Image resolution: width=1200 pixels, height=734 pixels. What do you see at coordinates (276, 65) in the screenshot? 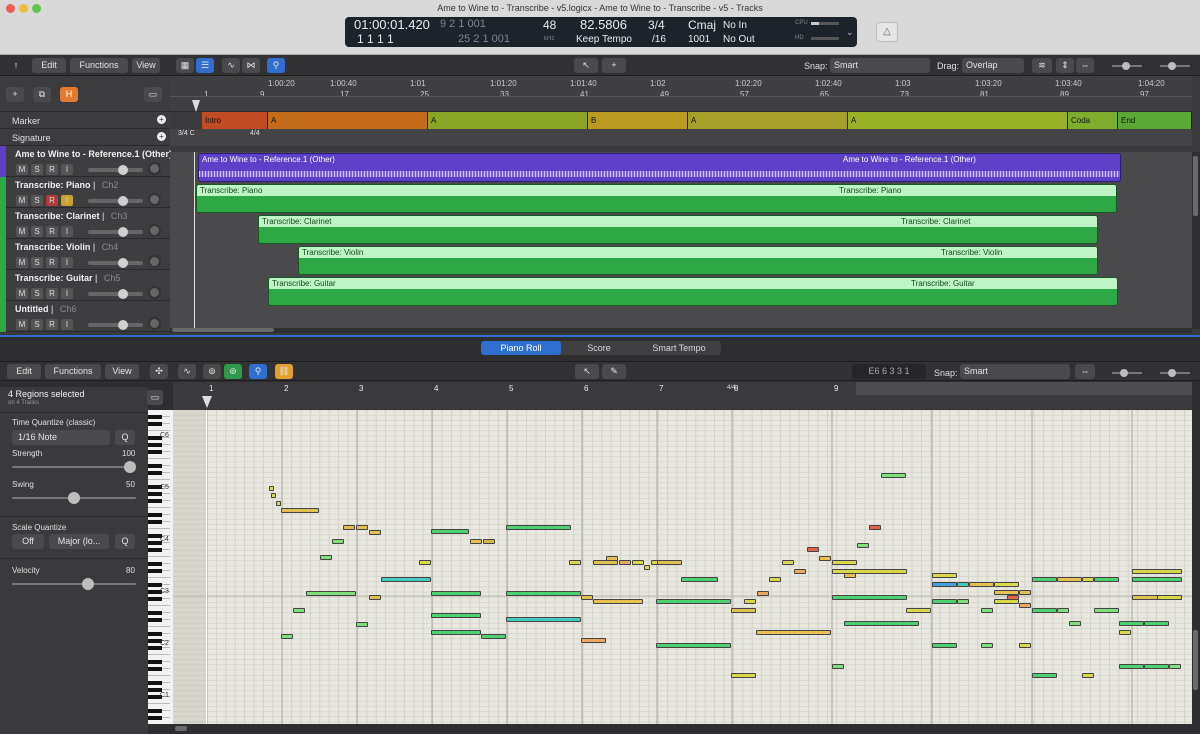
I see `catch-icon: ⚲` at bounding box center [276, 65].